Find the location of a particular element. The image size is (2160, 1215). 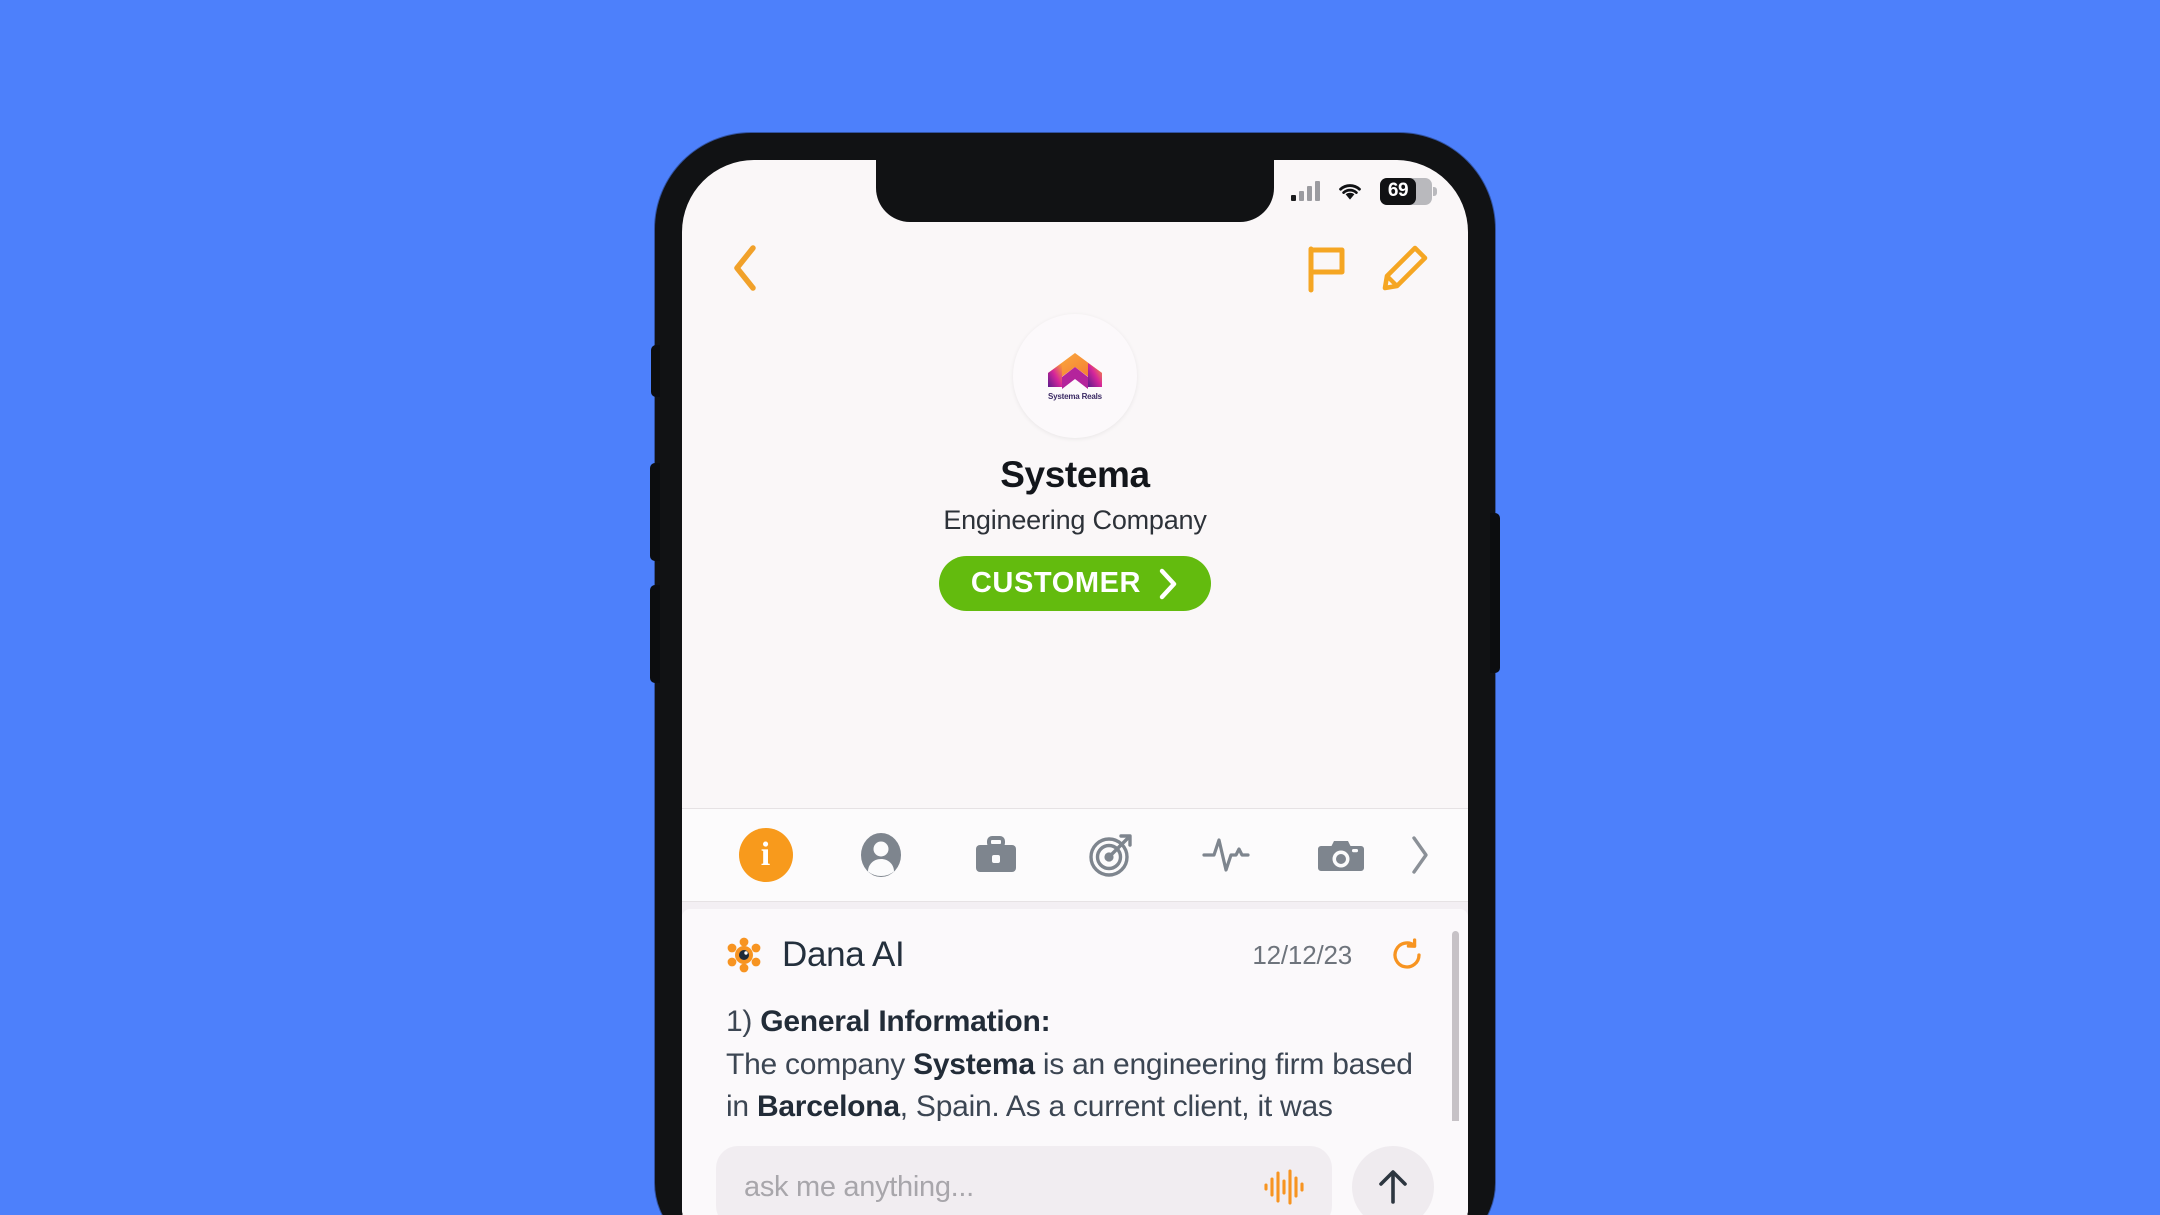

voice-waveform-icon is located at coordinates (1284, 1187).